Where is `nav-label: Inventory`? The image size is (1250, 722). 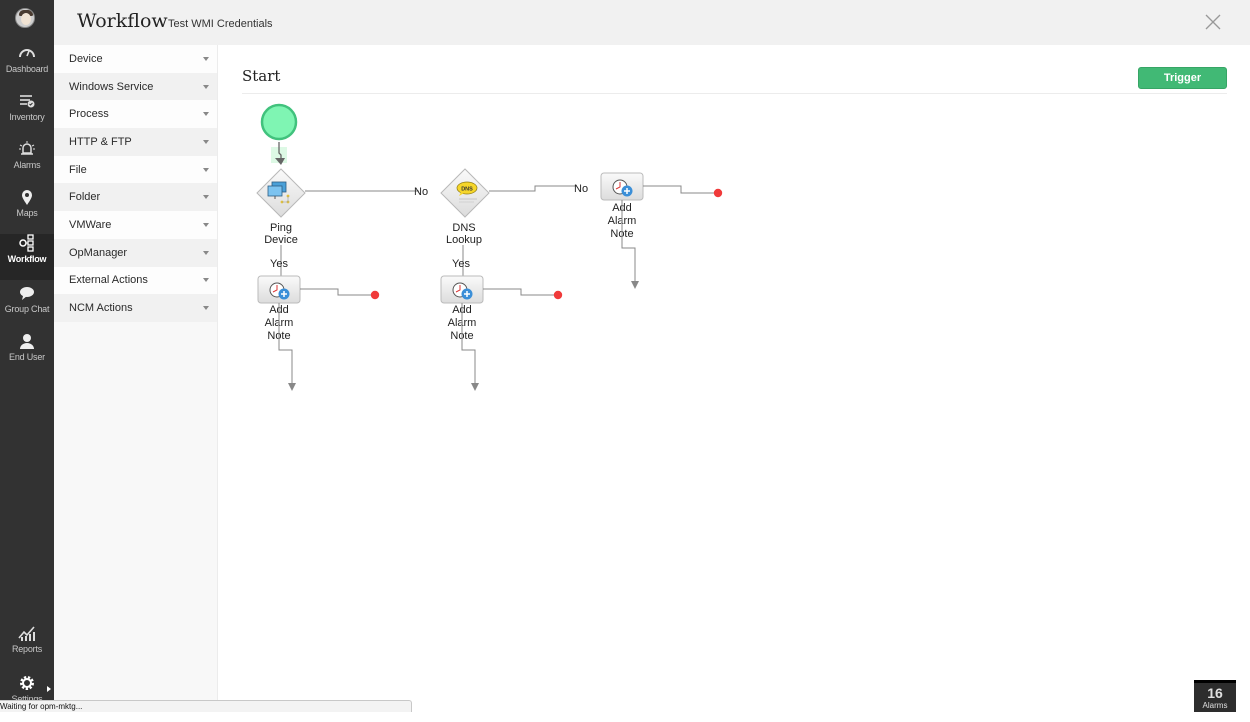 nav-label: Inventory is located at coordinates (27, 117).